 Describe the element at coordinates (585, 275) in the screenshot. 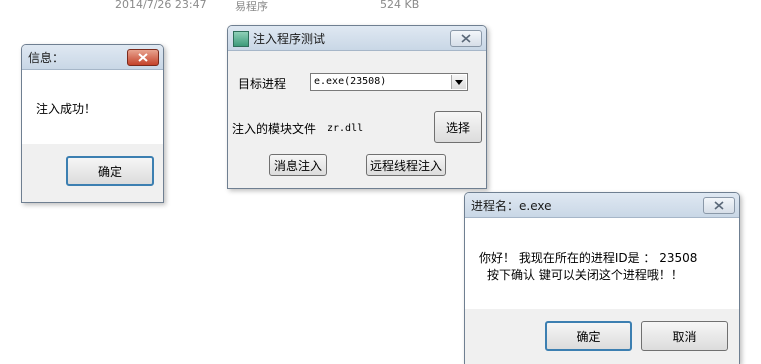

I see `process-message-line2: 按下确认 键可以关闭这个进程哦！！` at that location.